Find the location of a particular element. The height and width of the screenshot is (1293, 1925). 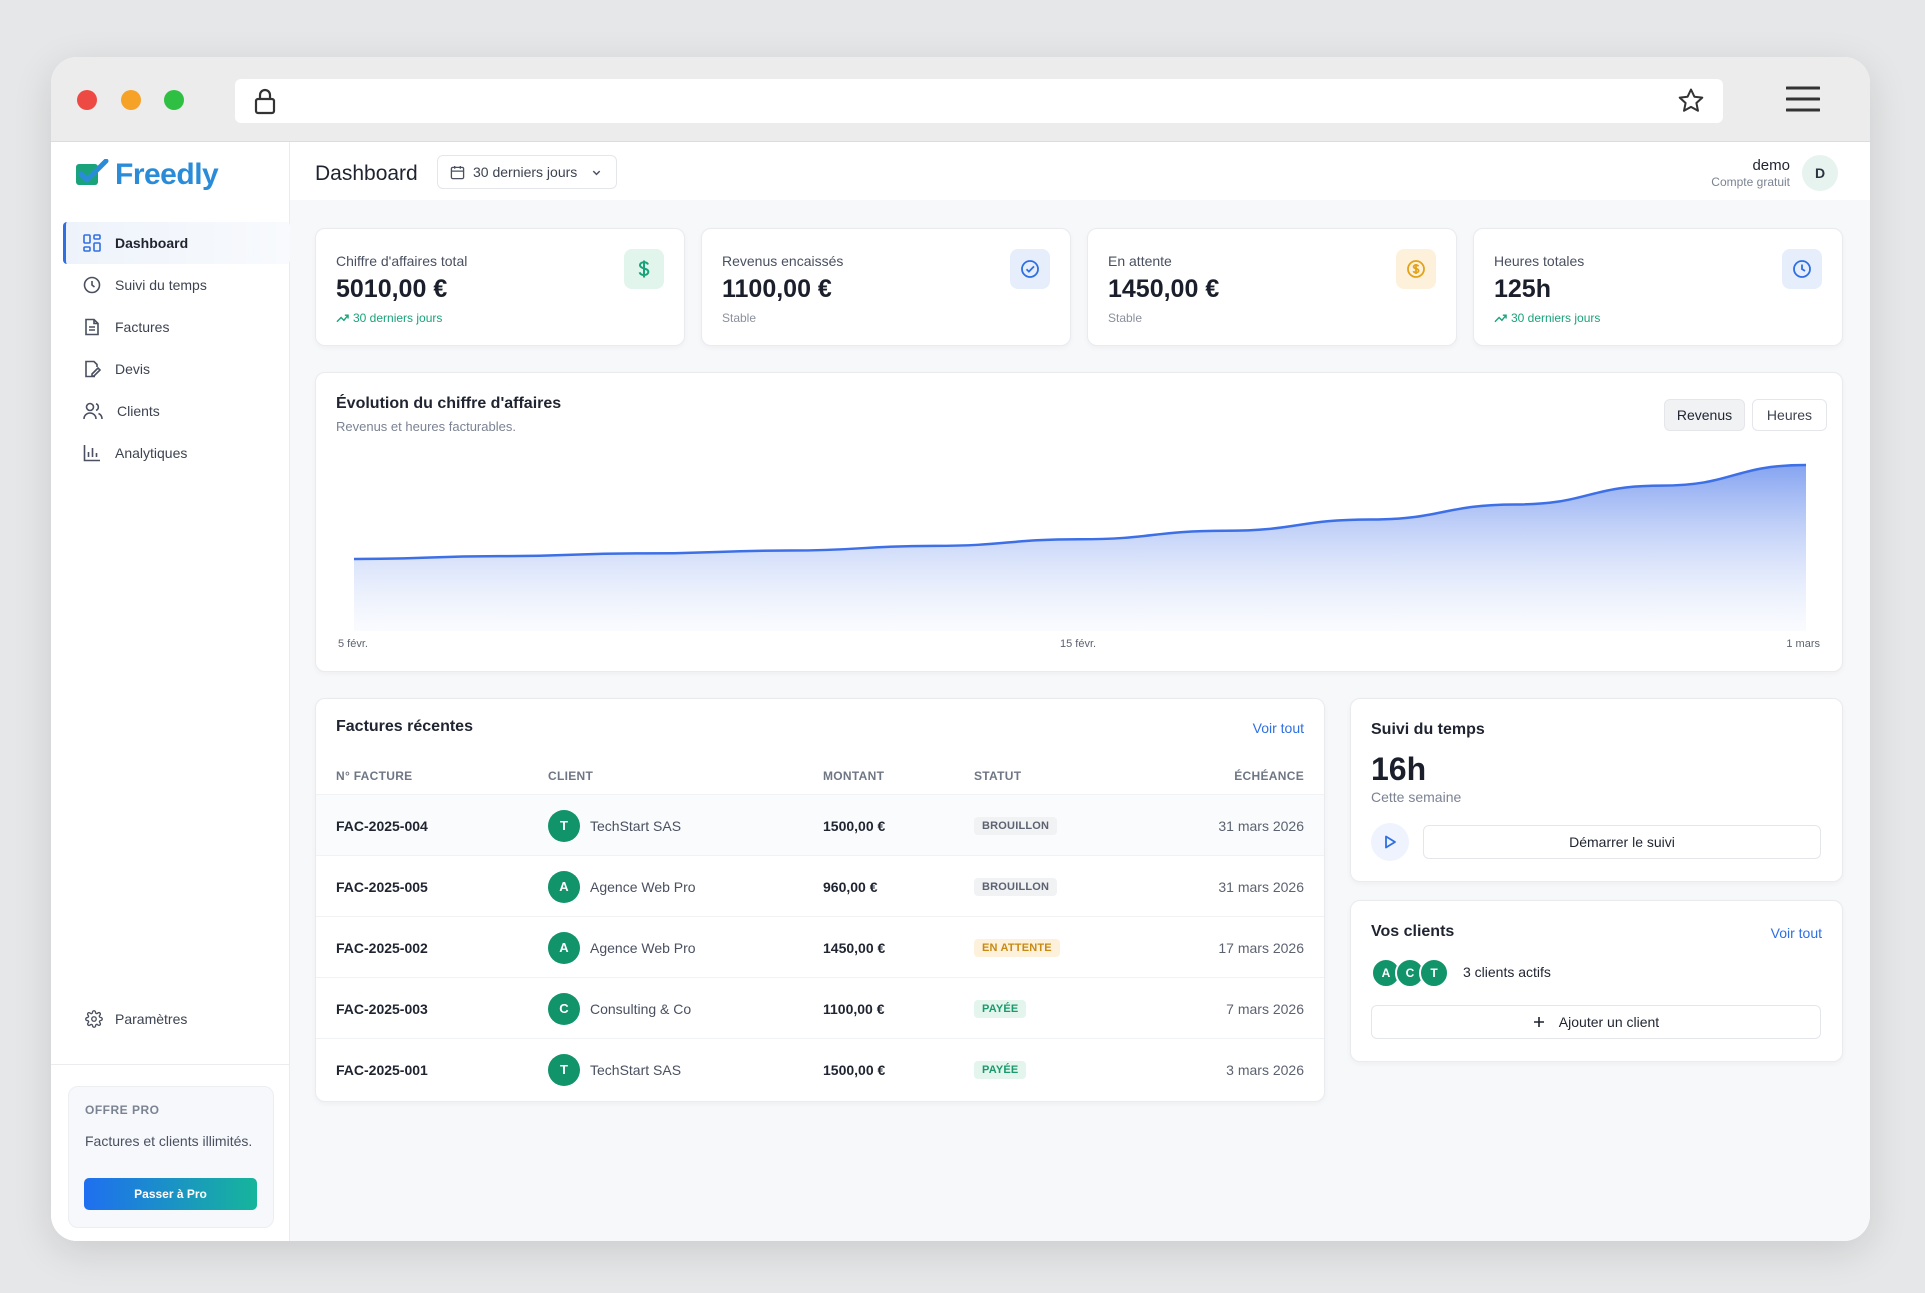

hamburger-menu-icon is located at coordinates (1803, 101).